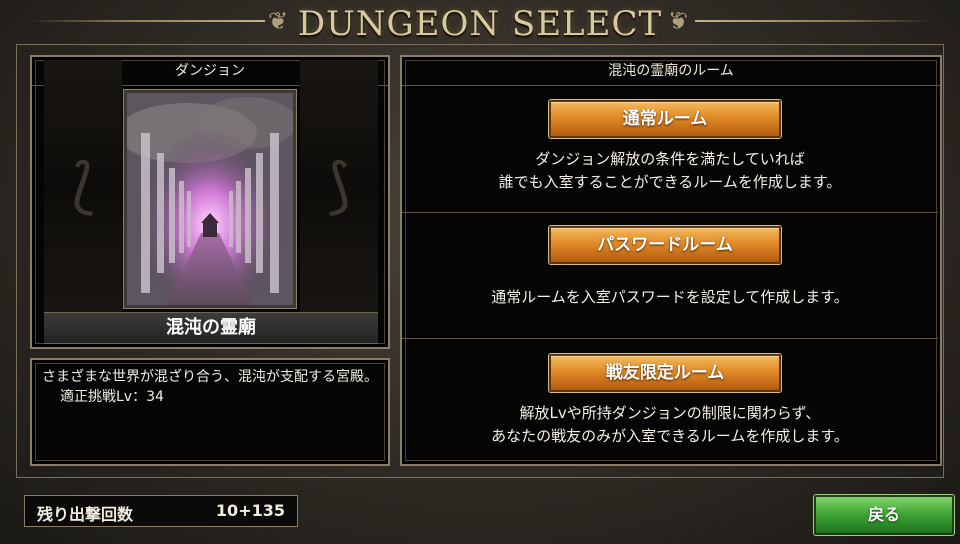  What do you see at coordinates (339, 186) in the screenshot?
I see `scroll-right: ⟆` at bounding box center [339, 186].